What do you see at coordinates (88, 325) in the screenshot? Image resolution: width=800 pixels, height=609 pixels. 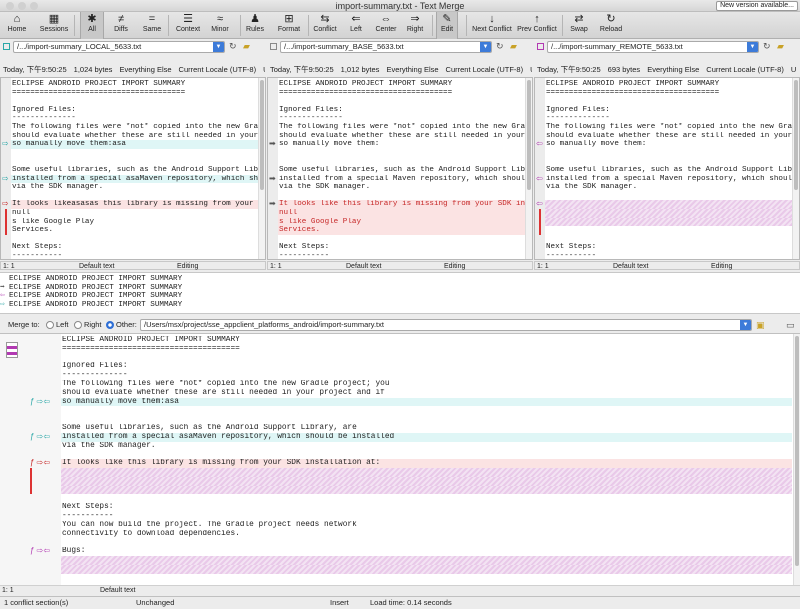 I see `merge-right-option: Right` at bounding box center [88, 325].